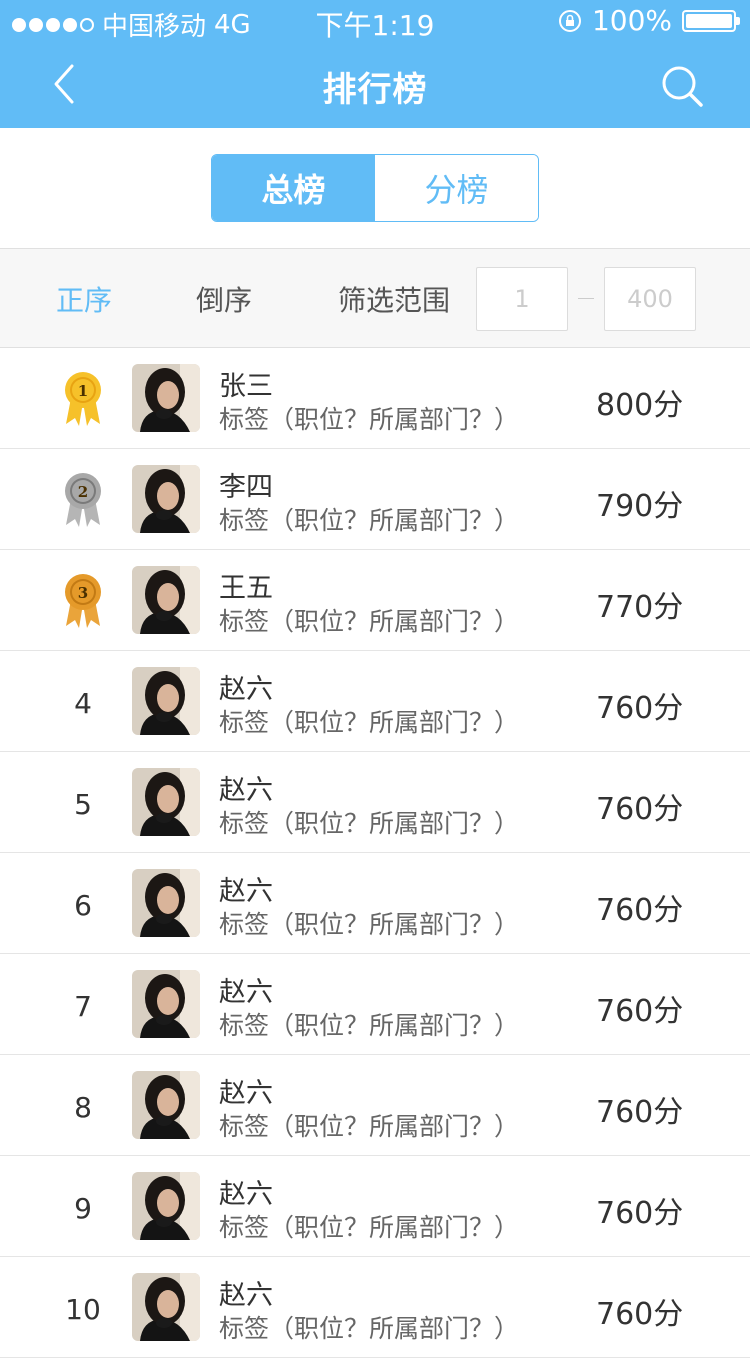 The image size is (750, 1358). I want to click on user-name: 张三, so click(246, 386).